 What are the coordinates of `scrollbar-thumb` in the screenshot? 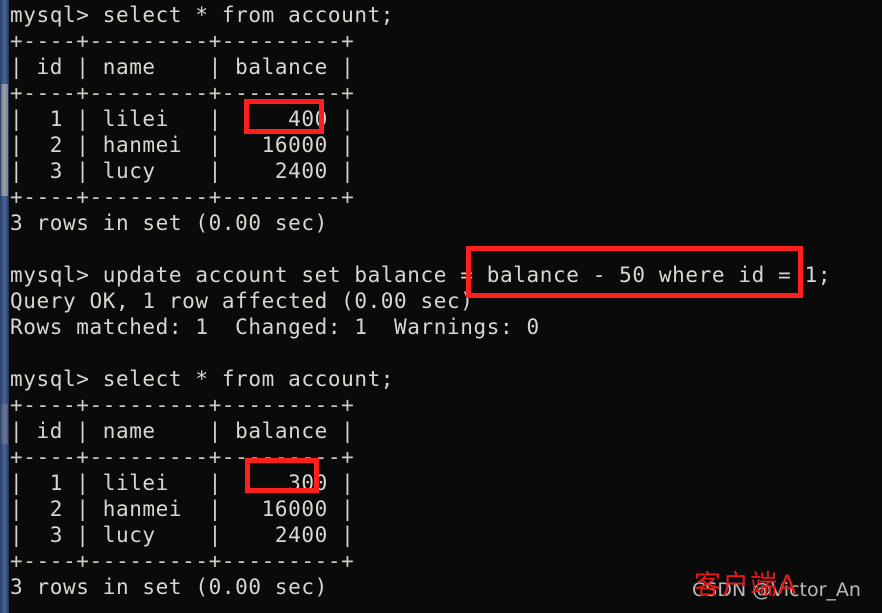 It's located at (4, 140).